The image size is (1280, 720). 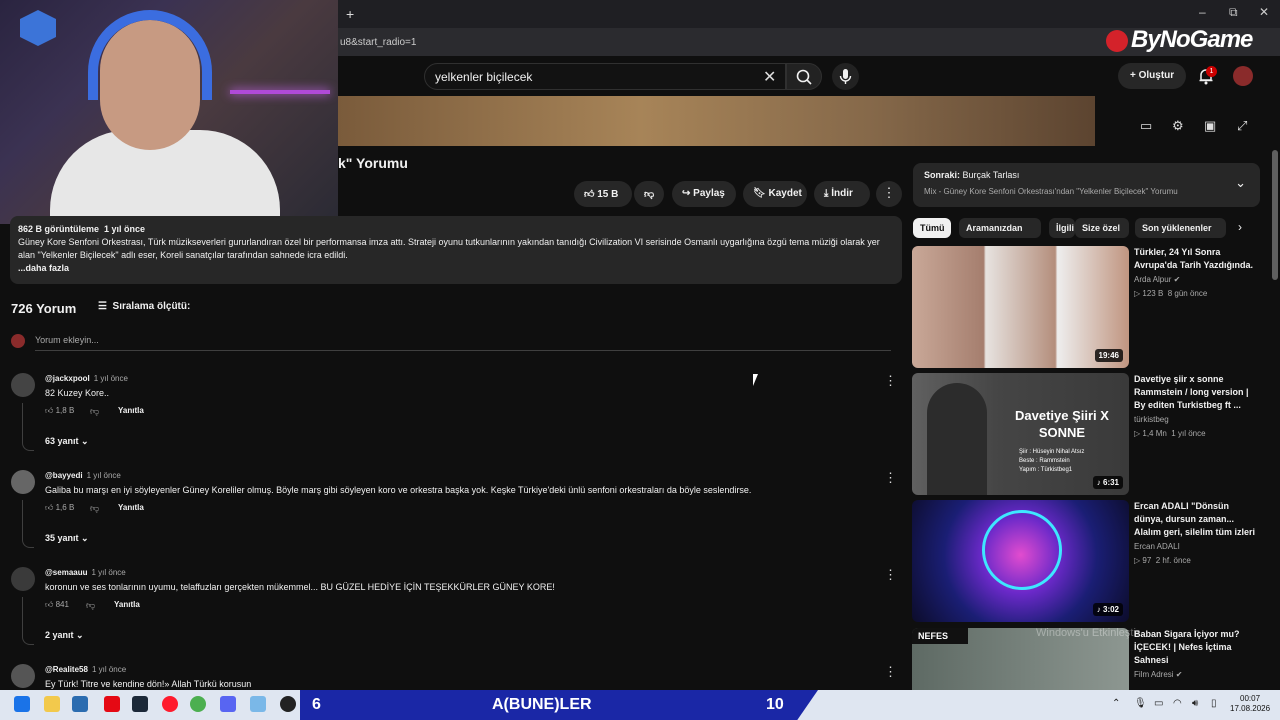 What do you see at coordinates (43, 268) in the screenshot?
I see `show-more-link: ...daha fazla` at bounding box center [43, 268].